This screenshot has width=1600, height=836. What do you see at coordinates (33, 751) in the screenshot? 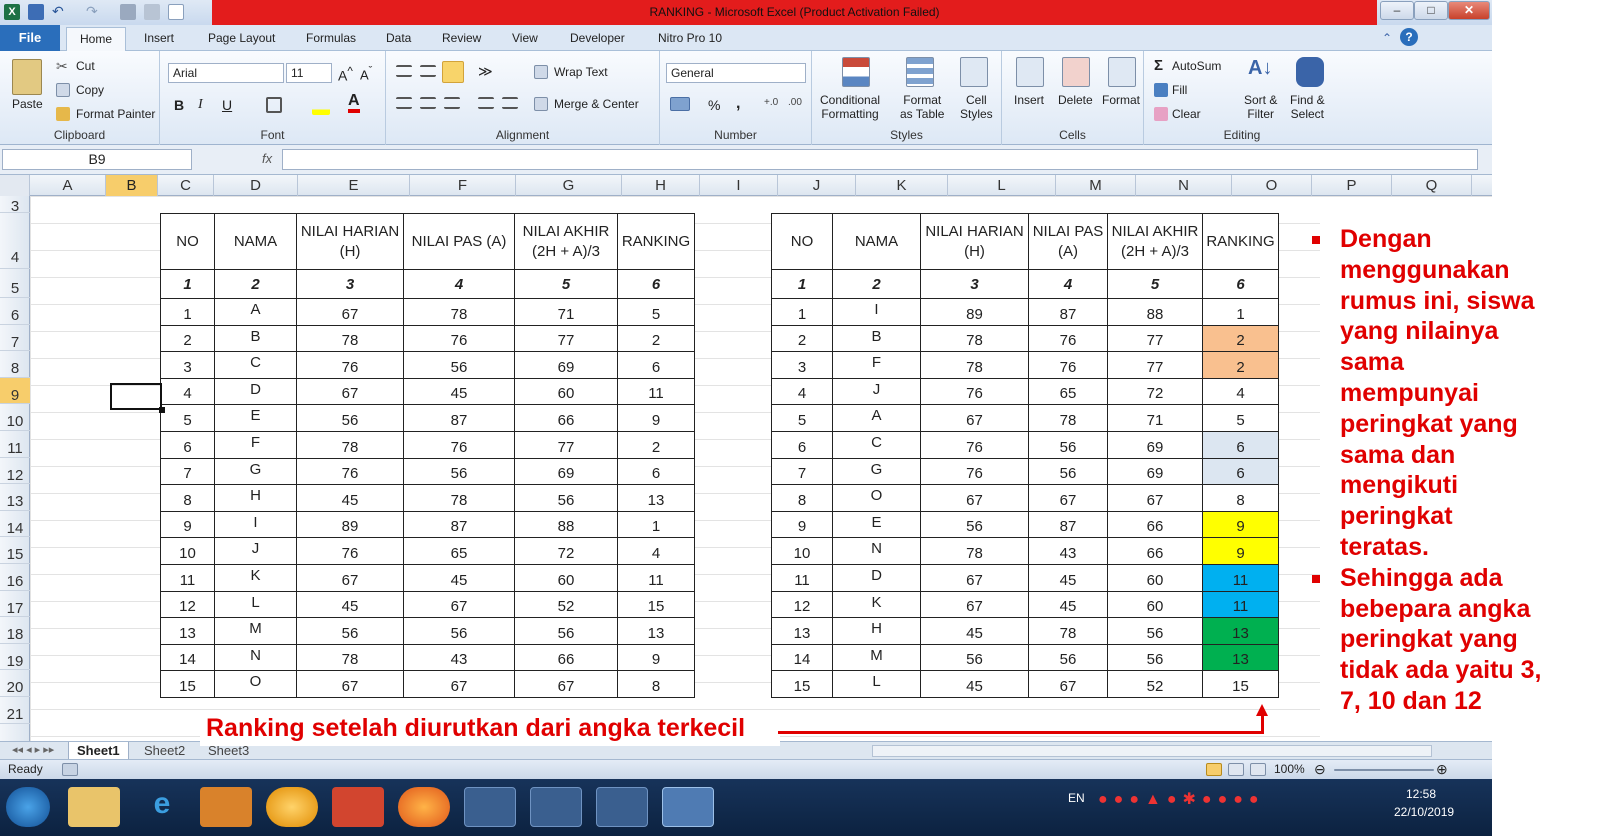
I see `sheet-nav-arrows: ◂◂ ◂ ▸ ▸▸` at bounding box center [33, 751].